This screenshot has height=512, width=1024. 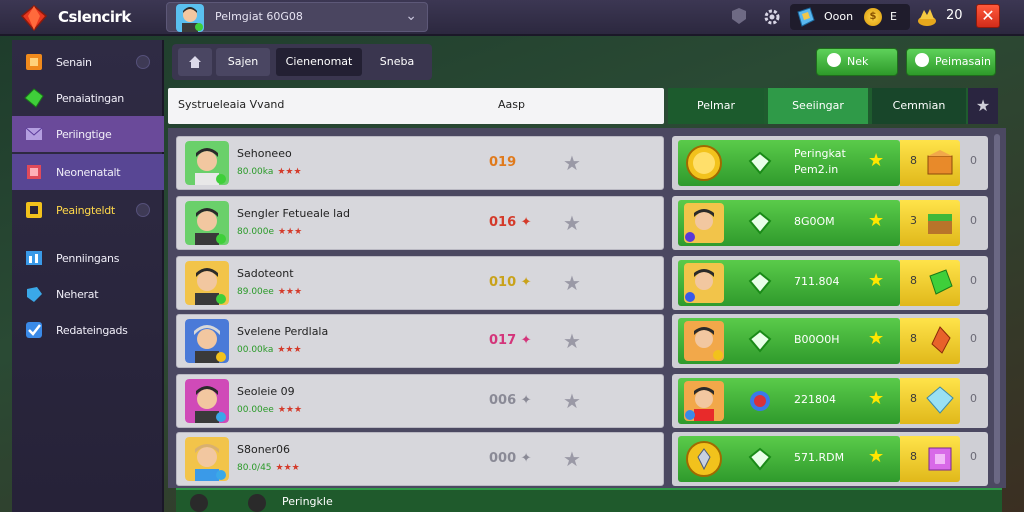 I want to click on player-score: 017 ✦, so click(x=510, y=340).